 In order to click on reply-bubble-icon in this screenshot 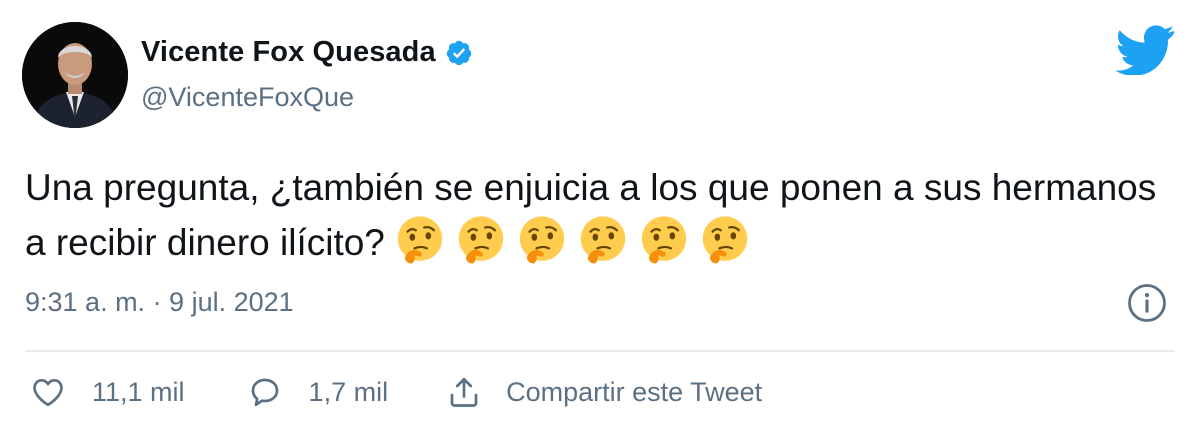, I will do `click(264, 392)`.